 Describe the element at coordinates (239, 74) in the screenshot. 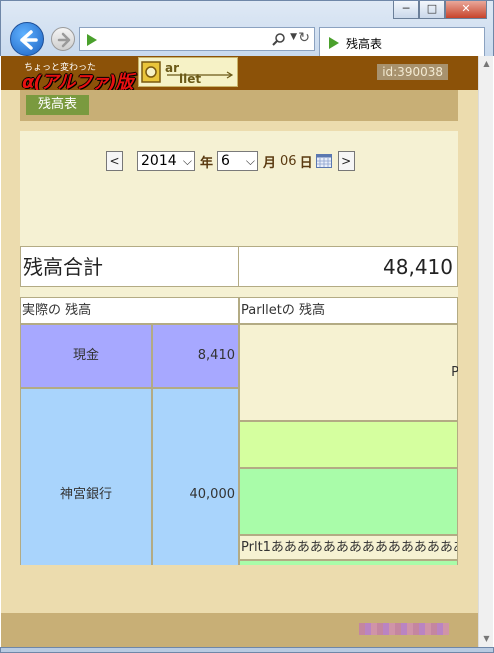

I see `site-header: ちょっと変わった α(アルファ)版 ar llet id:390038` at that location.